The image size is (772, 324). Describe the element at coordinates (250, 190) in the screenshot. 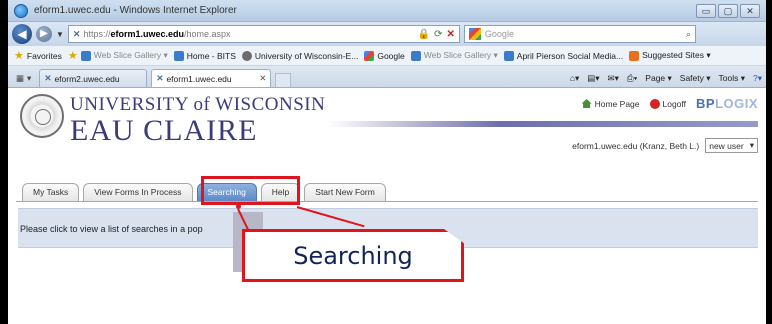

I see `searching-tab-highlight` at that location.